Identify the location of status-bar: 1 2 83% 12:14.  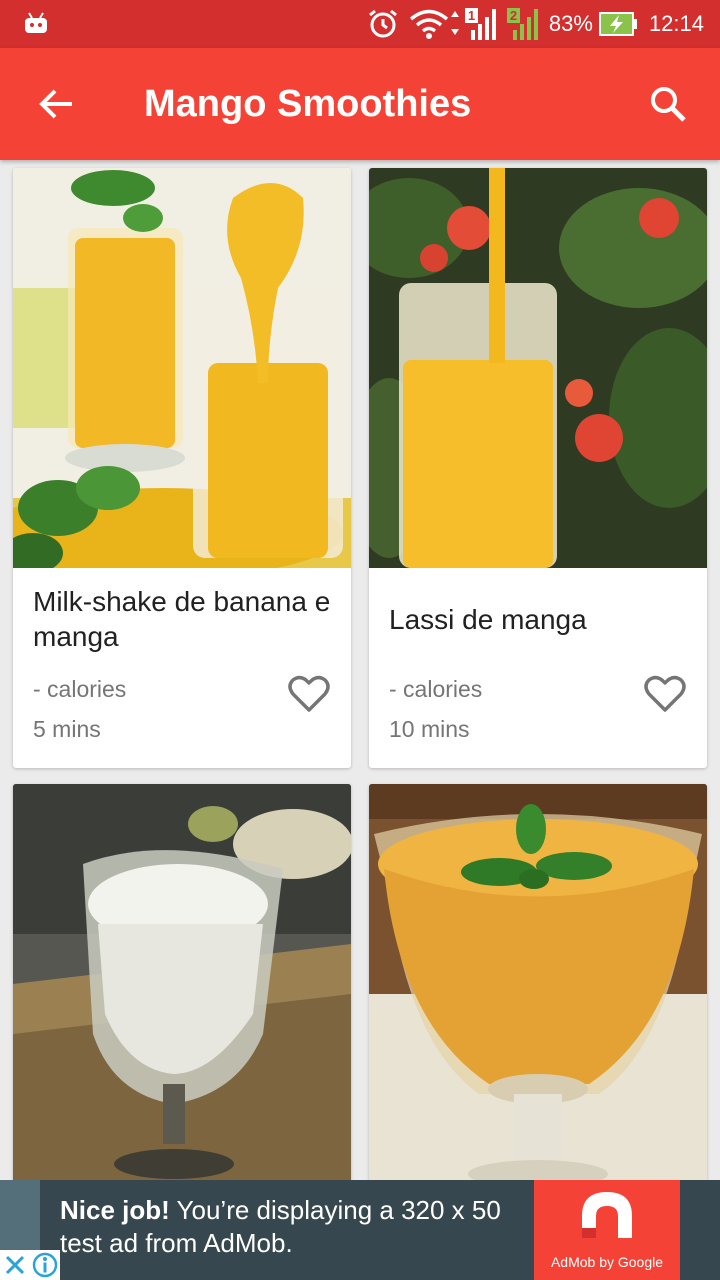
(360, 24).